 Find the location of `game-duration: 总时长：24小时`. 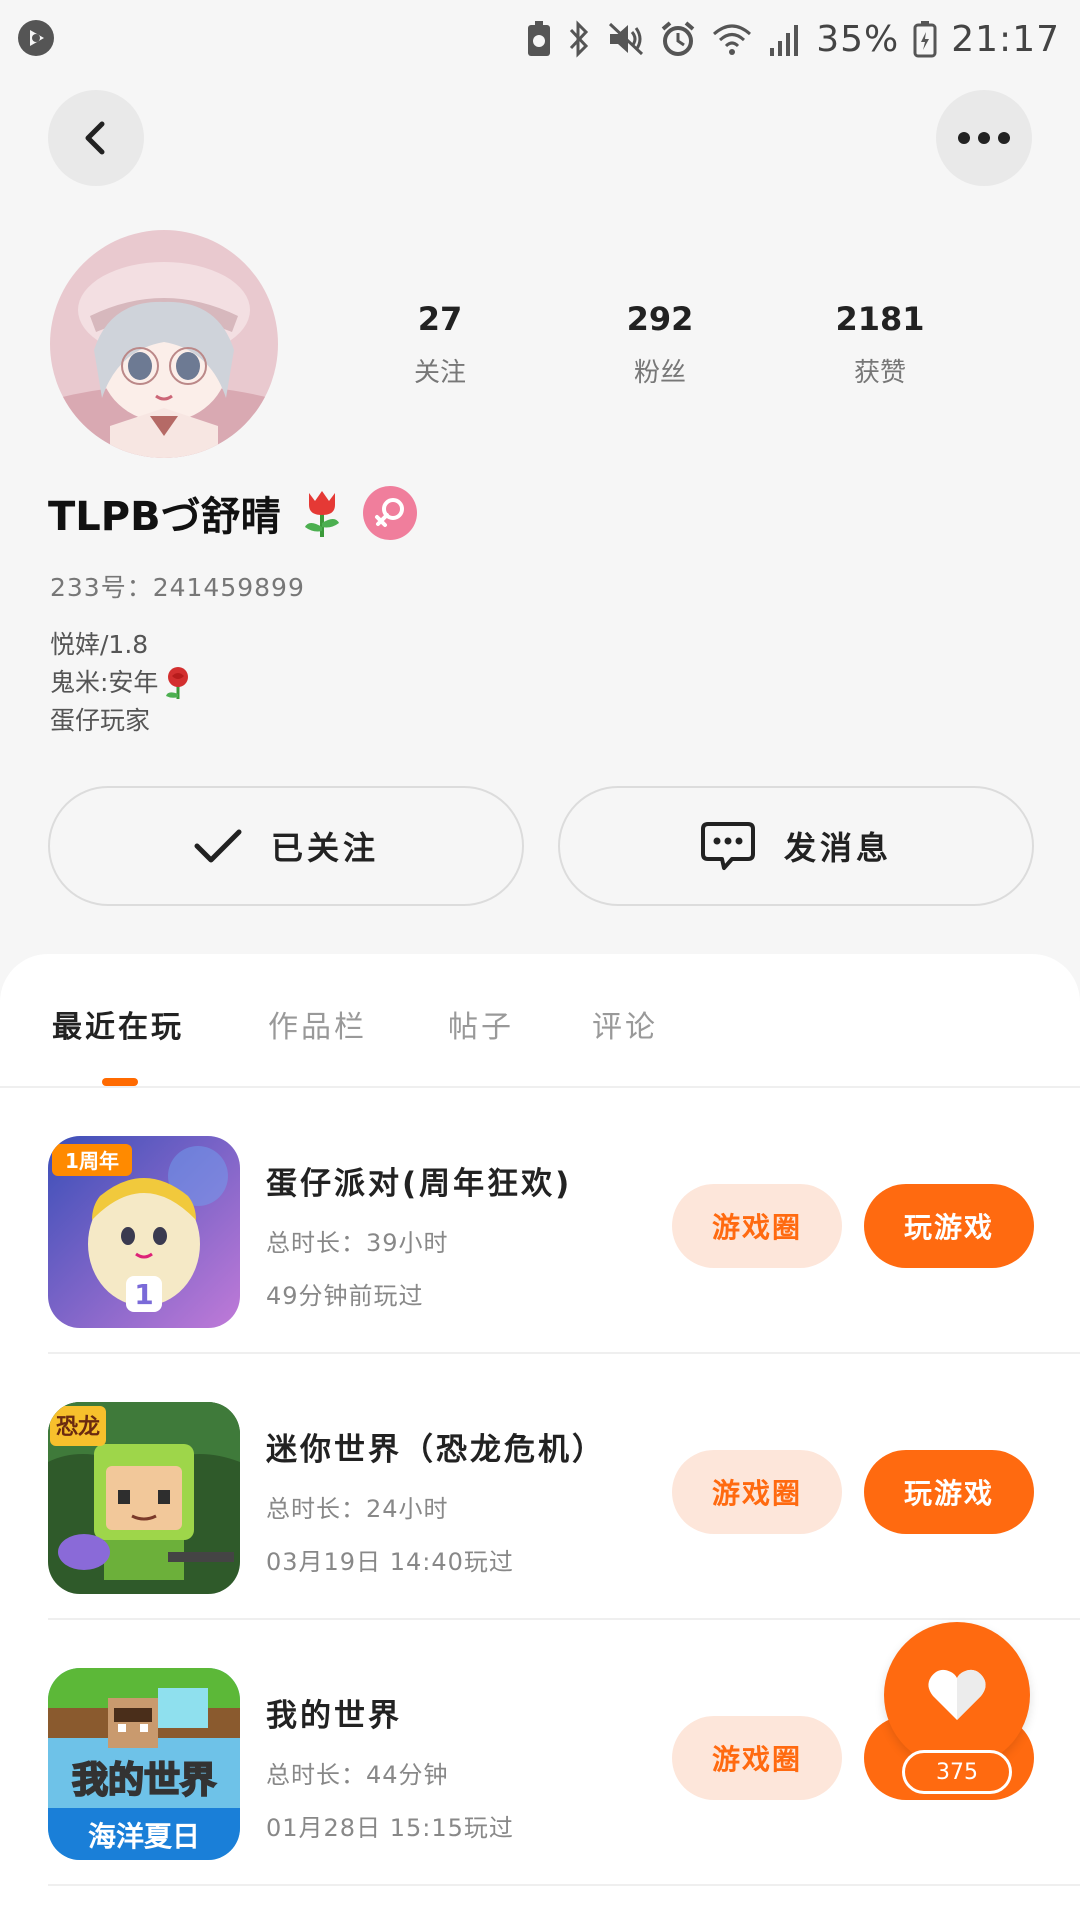

game-duration: 总时长：24小时 is located at coordinates (357, 1509).